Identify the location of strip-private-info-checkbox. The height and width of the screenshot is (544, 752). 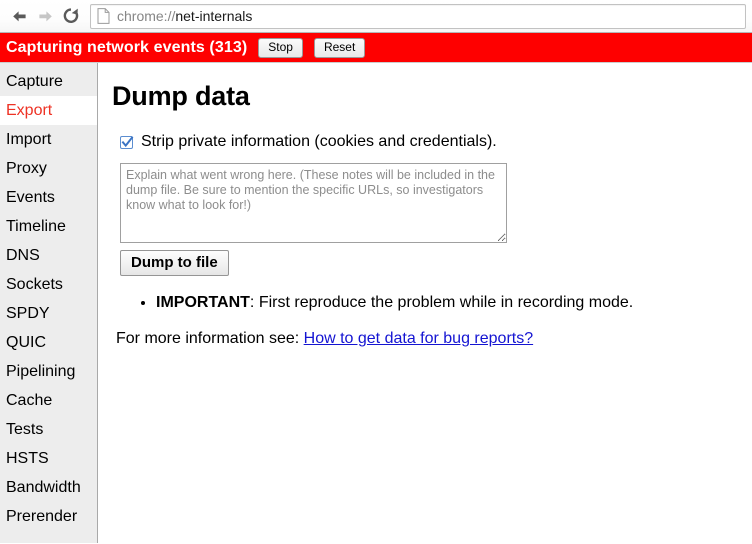
(127, 142).